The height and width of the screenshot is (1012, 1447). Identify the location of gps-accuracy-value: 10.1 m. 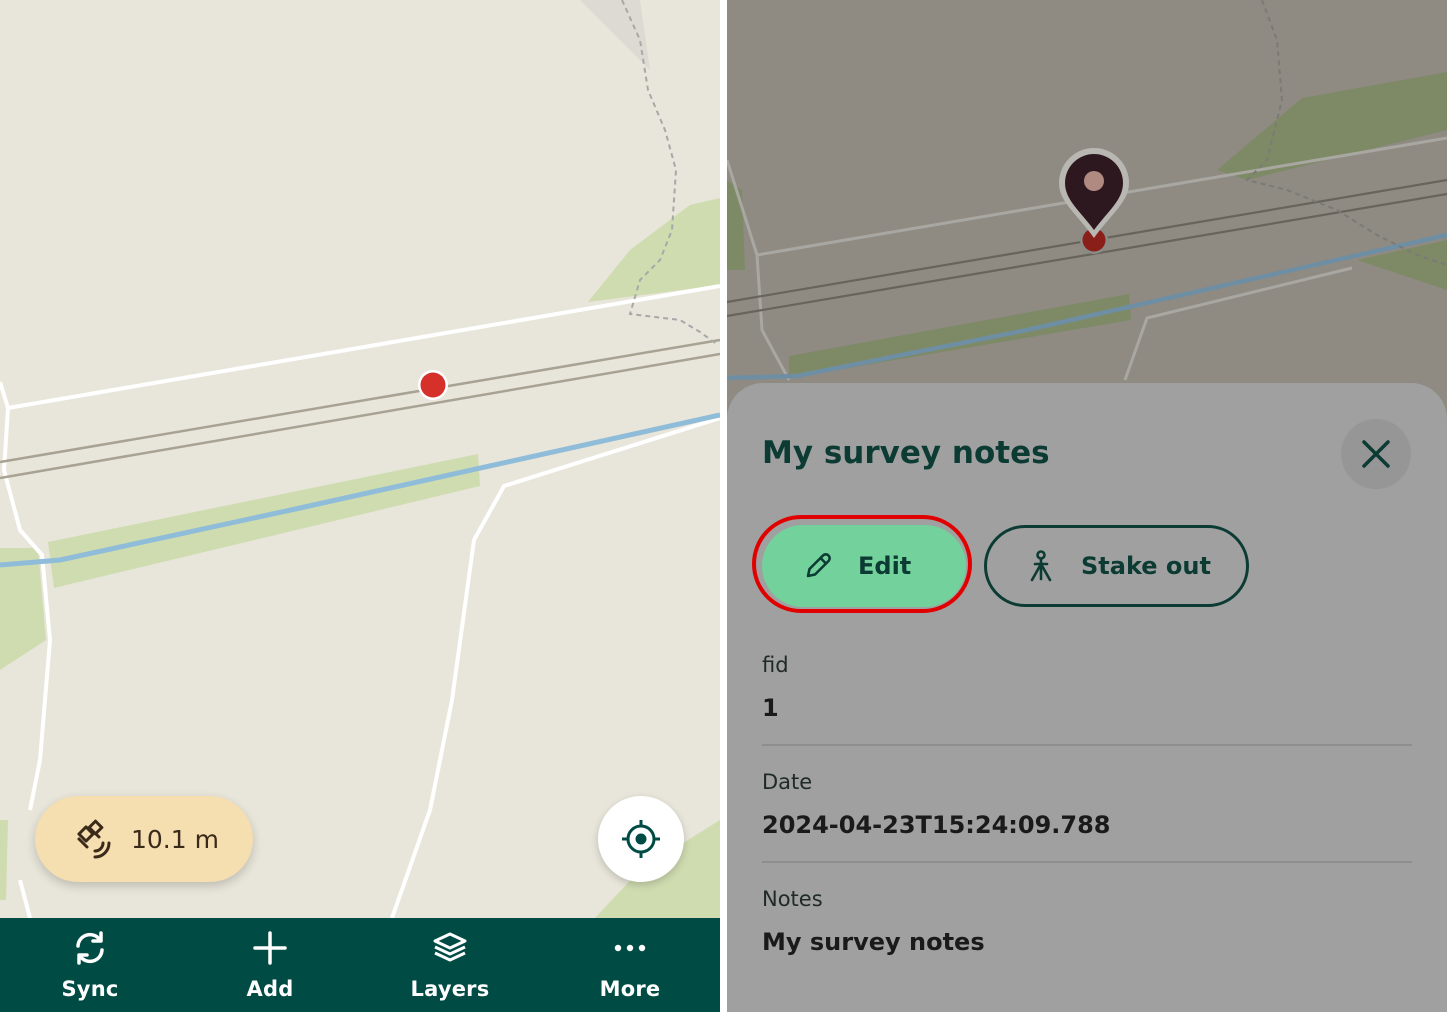
(175, 839).